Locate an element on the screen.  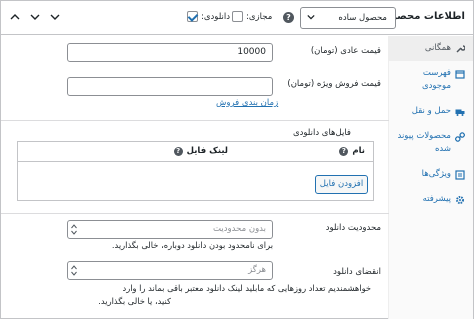
collapse-icon is located at coordinates (55, 17).